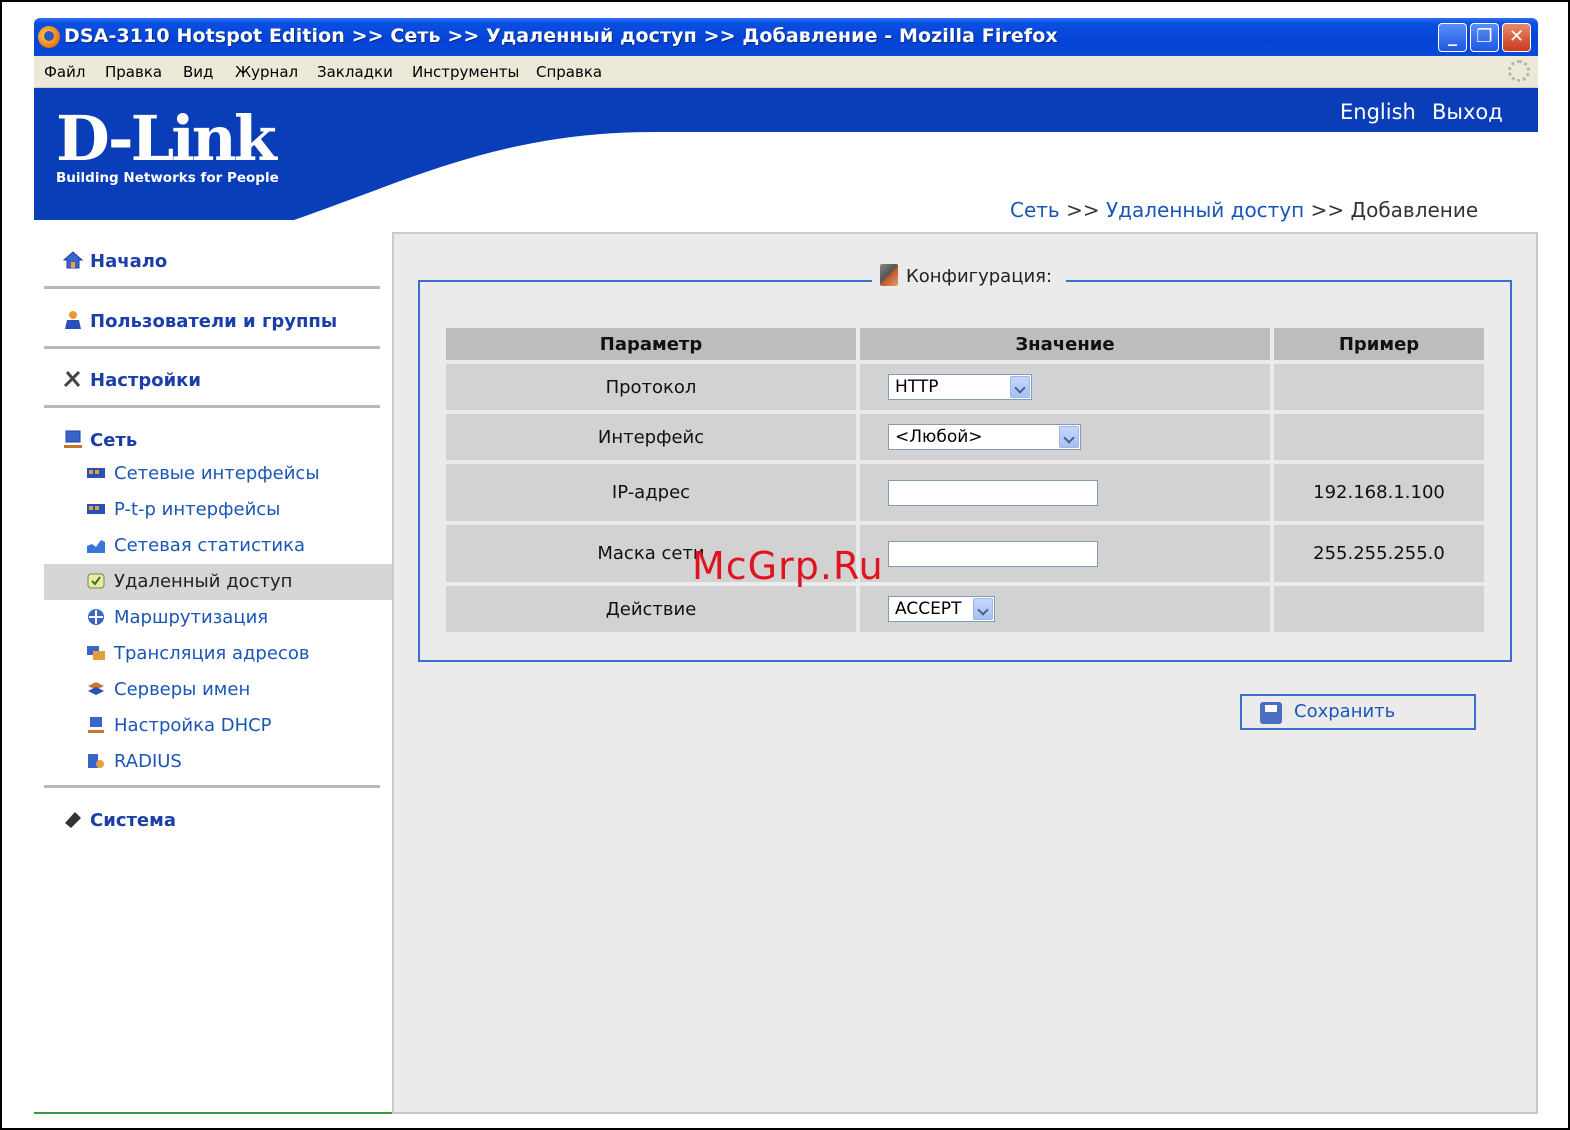 This screenshot has height=1130, width=1570. What do you see at coordinates (651, 492) in the screenshot?
I see `param-label: IP-адрес` at bounding box center [651, 492].